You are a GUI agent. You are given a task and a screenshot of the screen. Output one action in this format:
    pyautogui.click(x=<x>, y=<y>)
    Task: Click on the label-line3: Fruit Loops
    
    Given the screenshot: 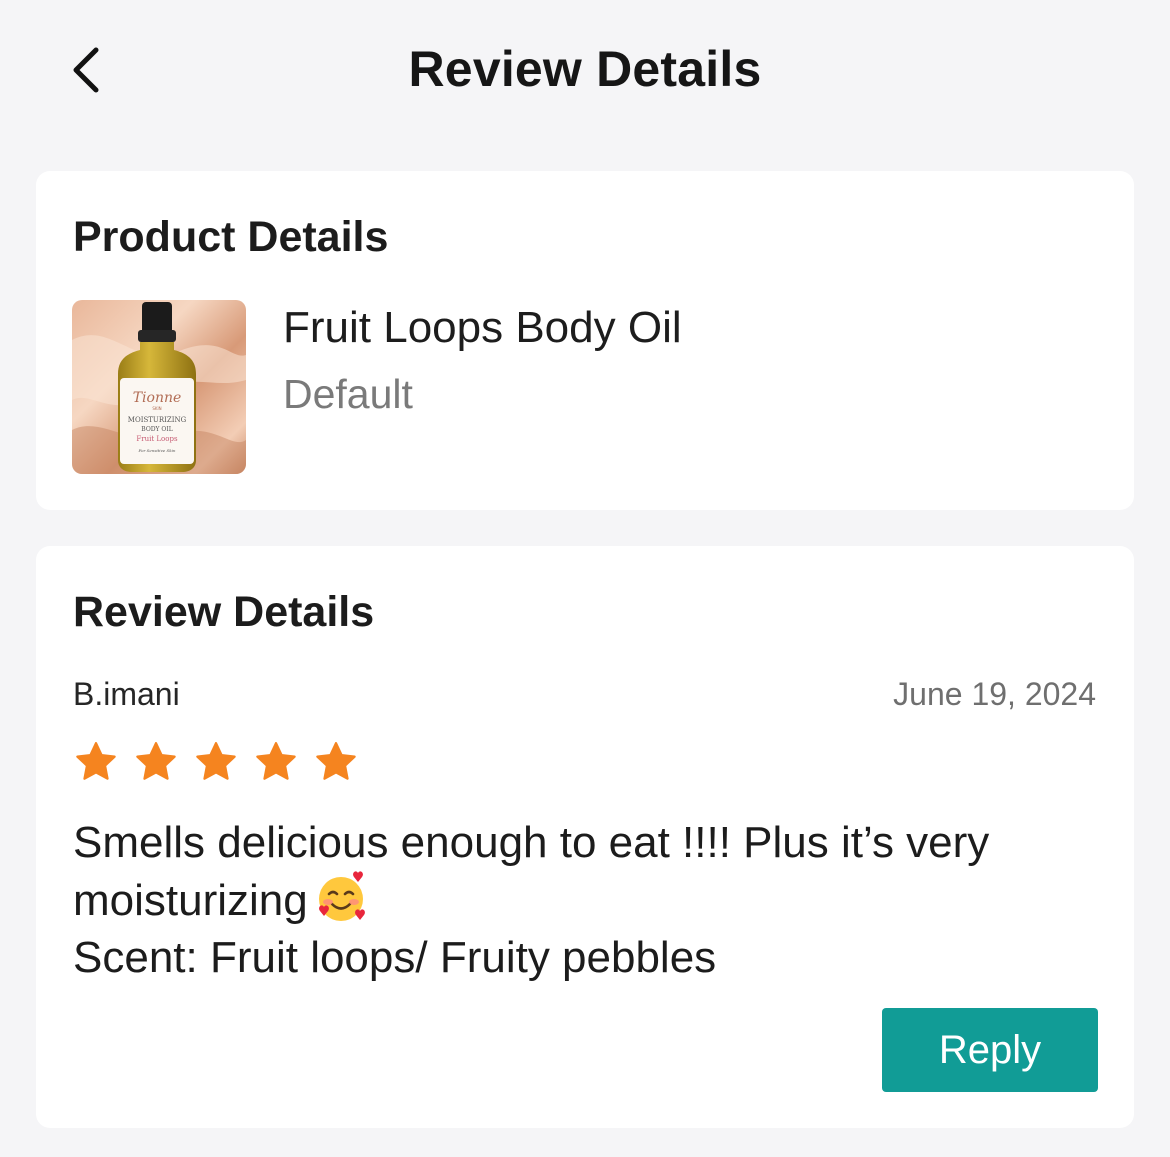 What is the action you would take?
    pyautogui.click(x=157, y=439)
    